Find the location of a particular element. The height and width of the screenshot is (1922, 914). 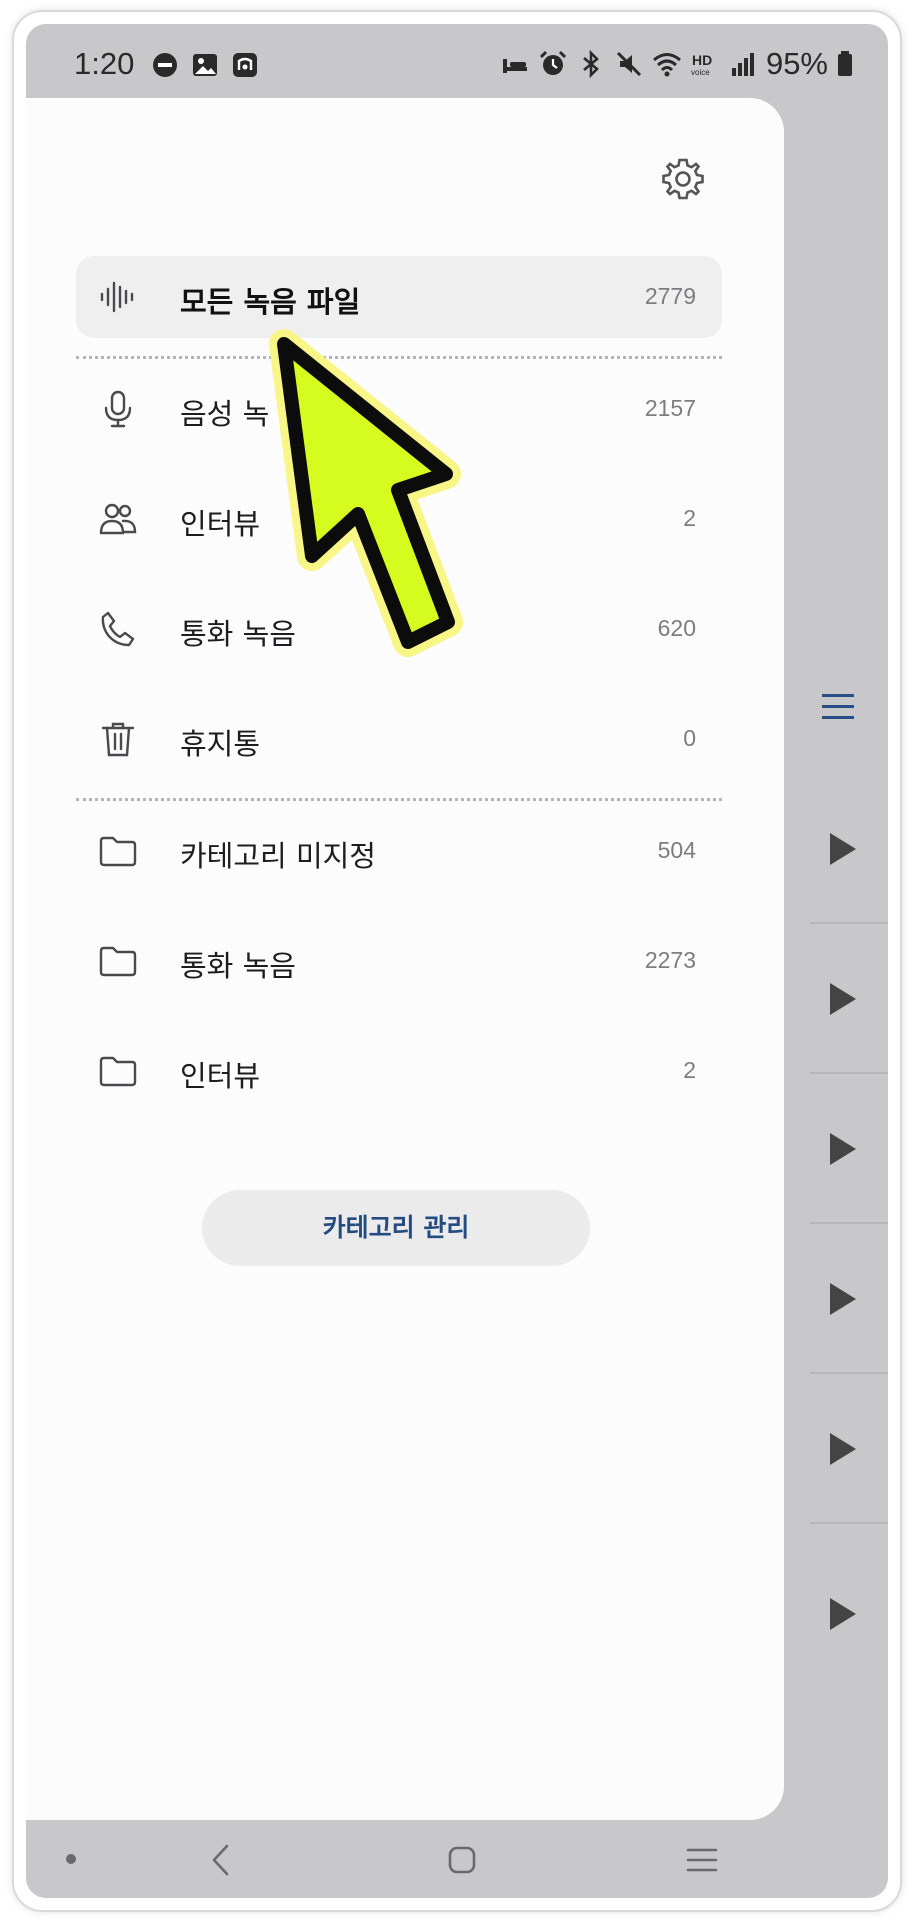

drawer-item-label: 모든 녹음 파일 is located at coordinates (270, 302).